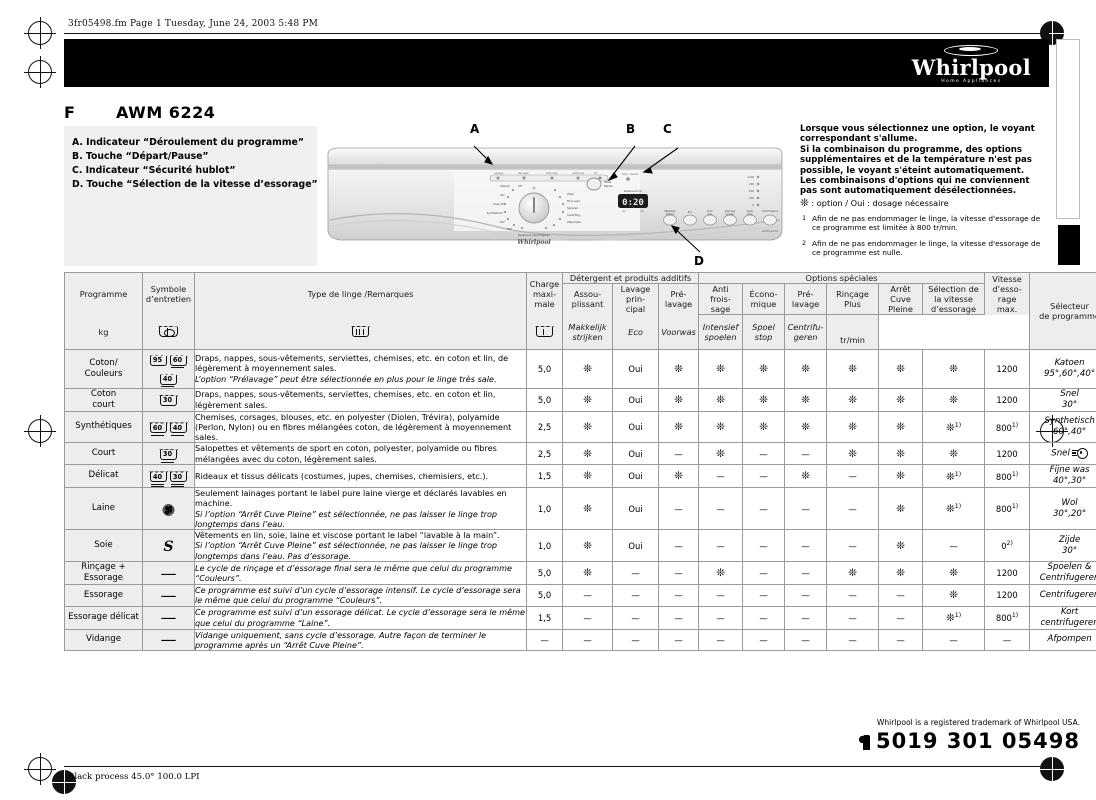 This screenshot has width=1096, height=800. I want to click on svg-text: 900, so click(751, 184).